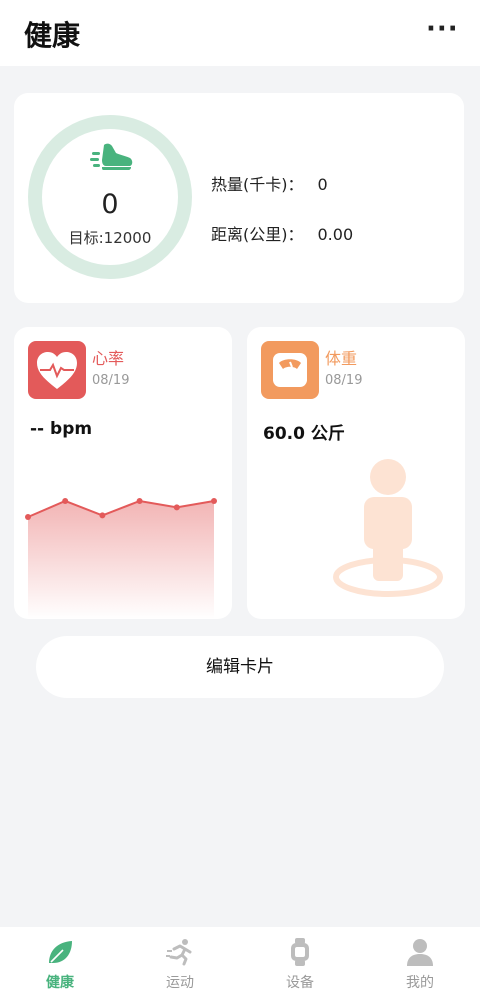 The image size is (480, 1000). Describe the element at coordinates (180, 983) in the screenshot. I see `tab-label-sport: 运动` at that location.